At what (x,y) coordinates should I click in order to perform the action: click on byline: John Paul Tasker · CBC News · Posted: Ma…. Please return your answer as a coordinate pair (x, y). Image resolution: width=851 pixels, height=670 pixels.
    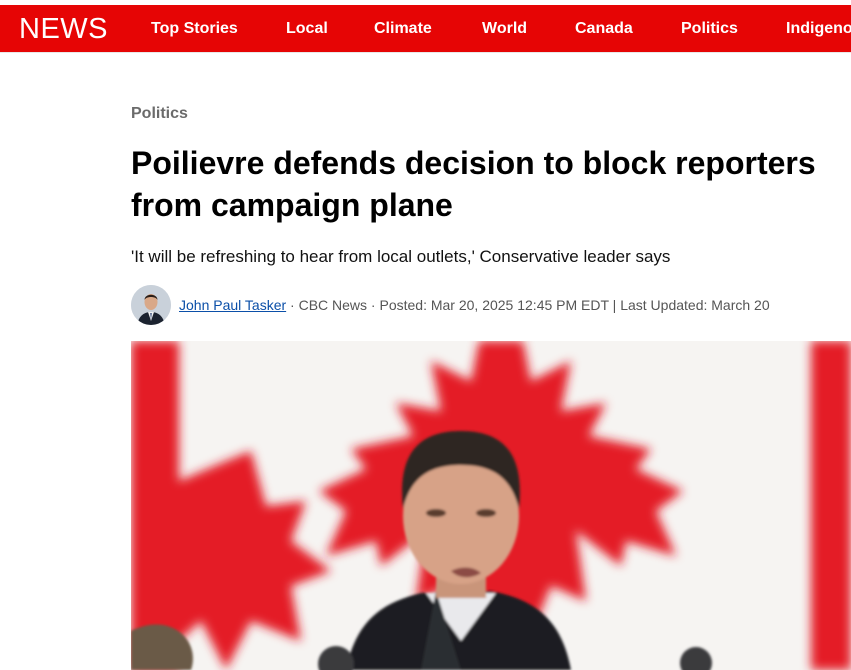
    Looking at the image, I should click on (491, 305).